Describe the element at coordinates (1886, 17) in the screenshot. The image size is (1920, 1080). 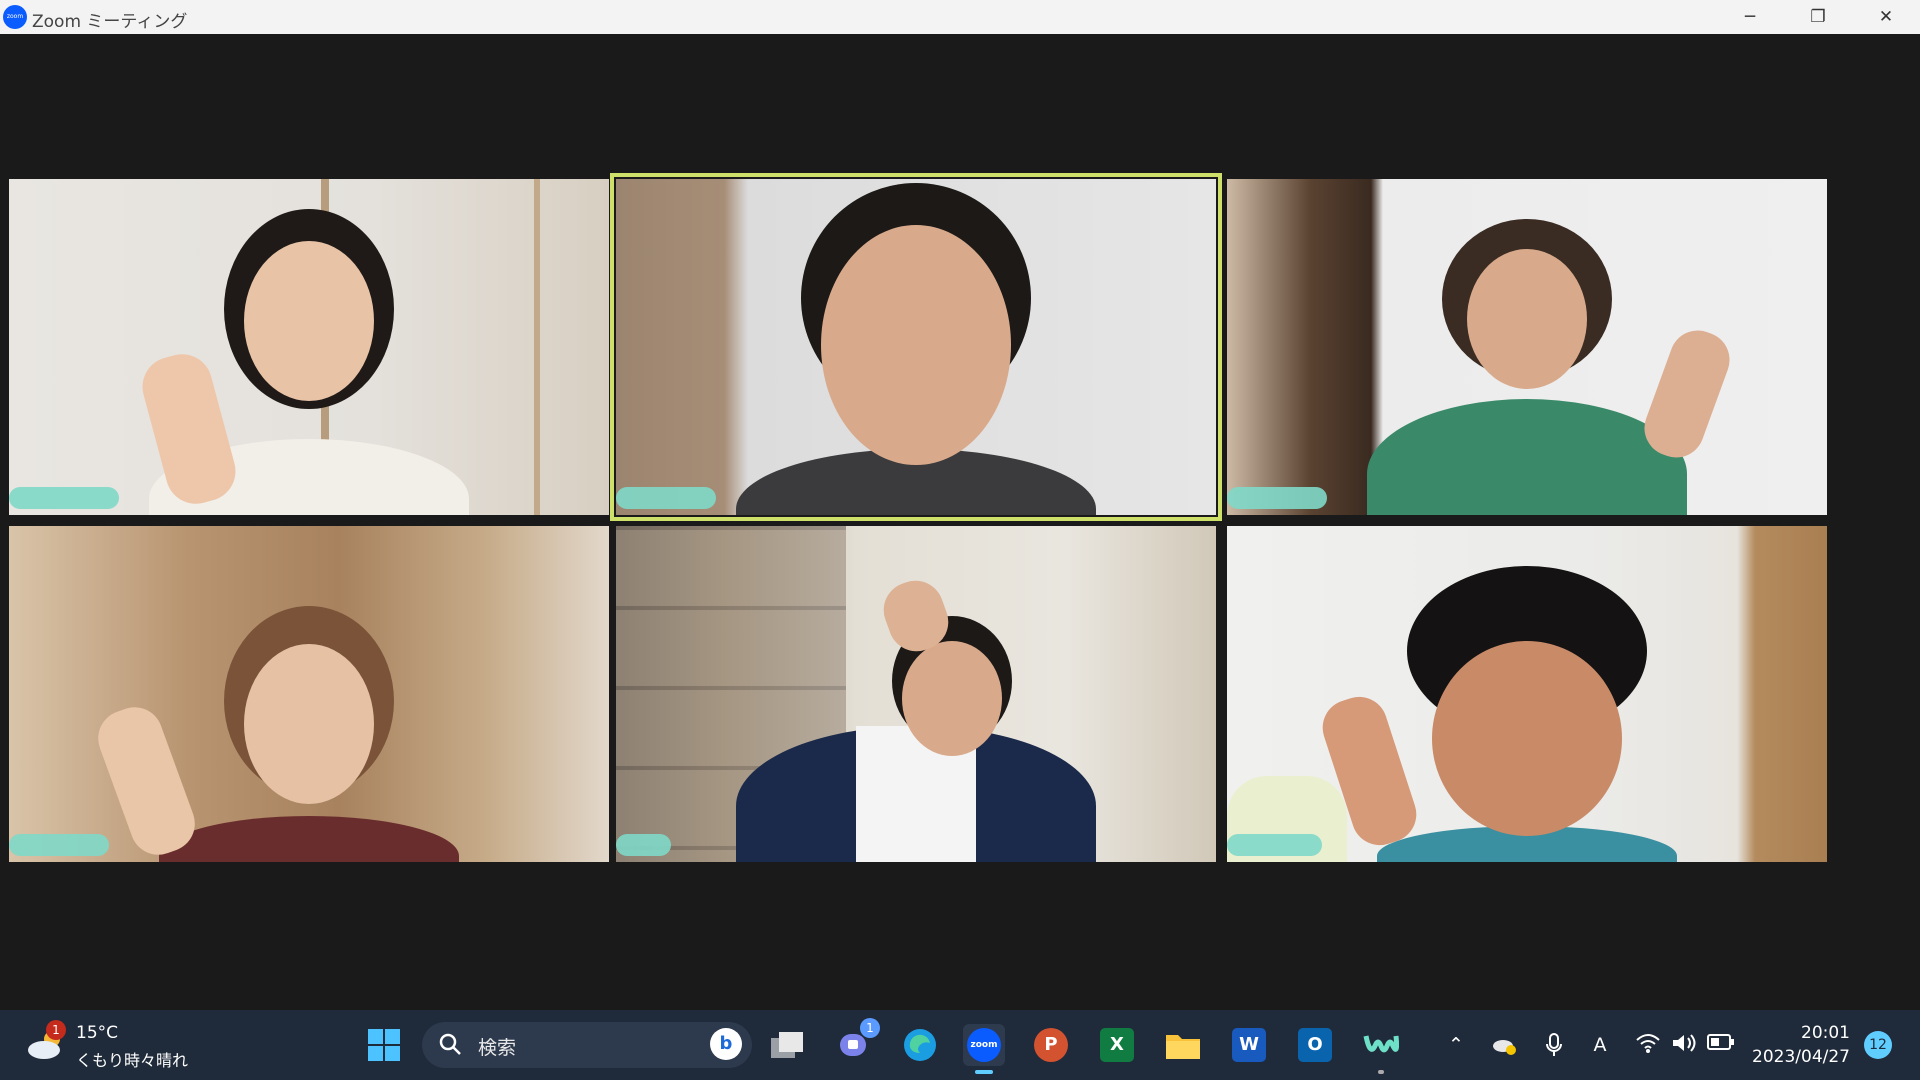
I see `close-button: ✕` at that location.